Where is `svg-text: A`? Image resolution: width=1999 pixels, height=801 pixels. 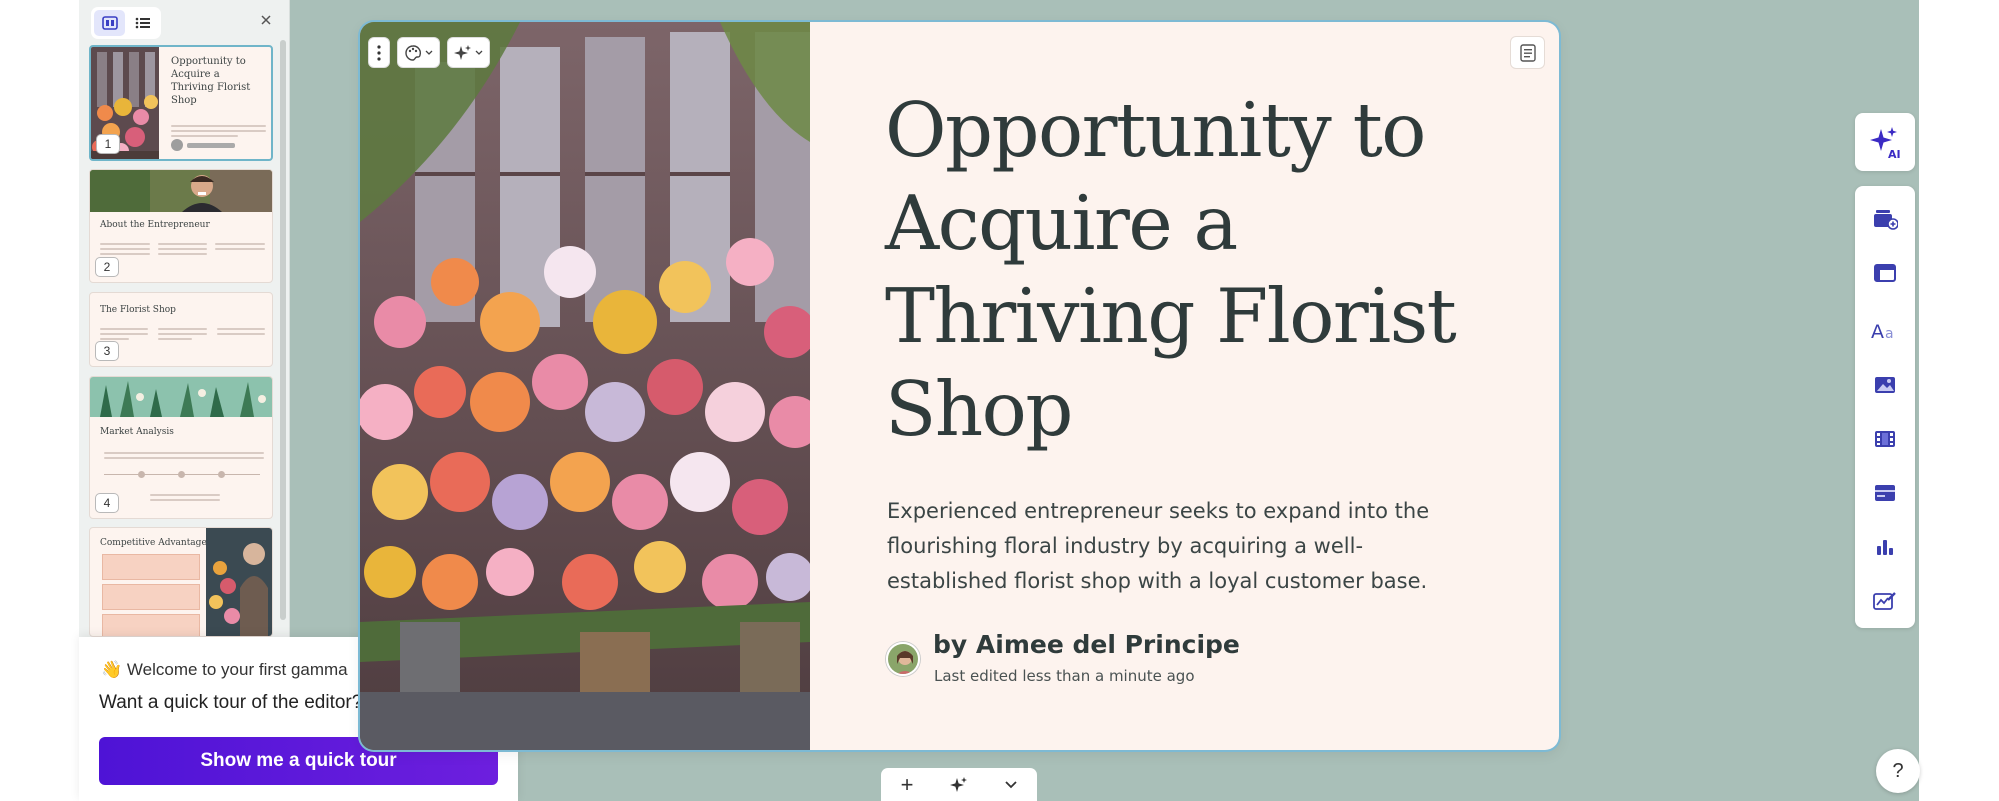 svg-text: A is located at coordinates (1877, 331).